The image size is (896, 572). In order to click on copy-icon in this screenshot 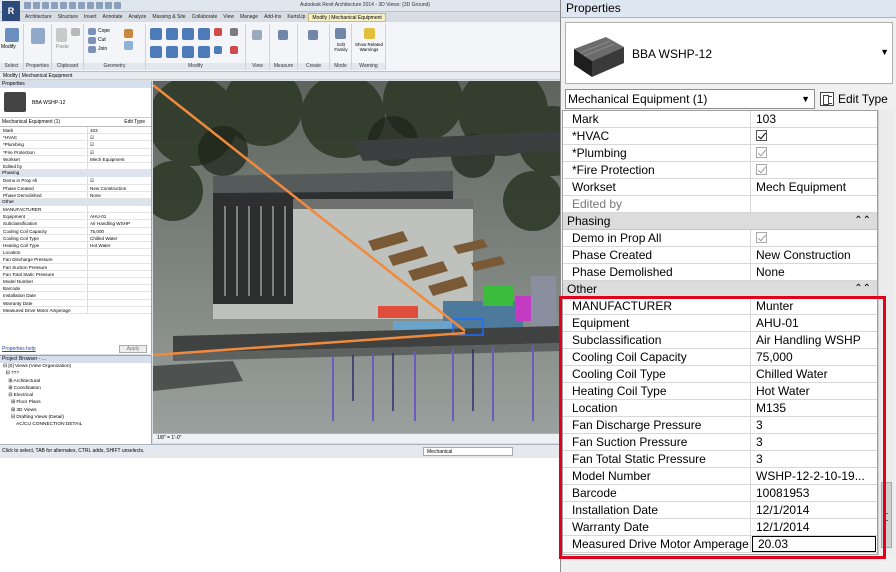, I will do `click(172, 52)`.